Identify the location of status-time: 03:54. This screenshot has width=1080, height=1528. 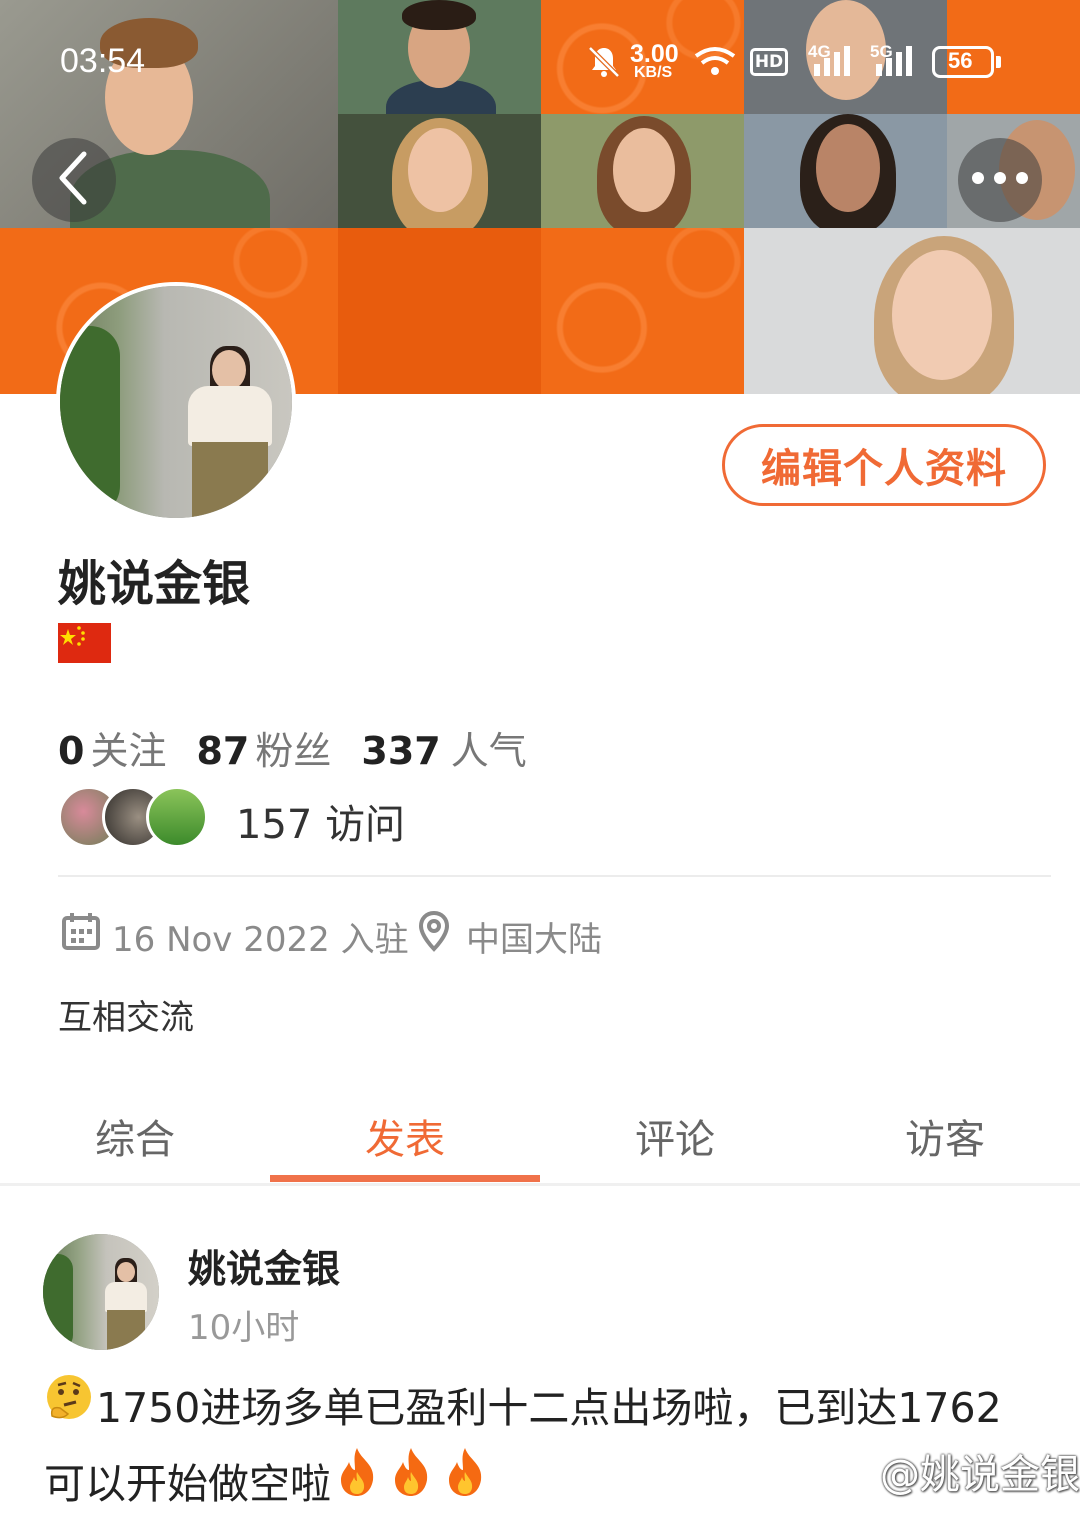
(103, 61).